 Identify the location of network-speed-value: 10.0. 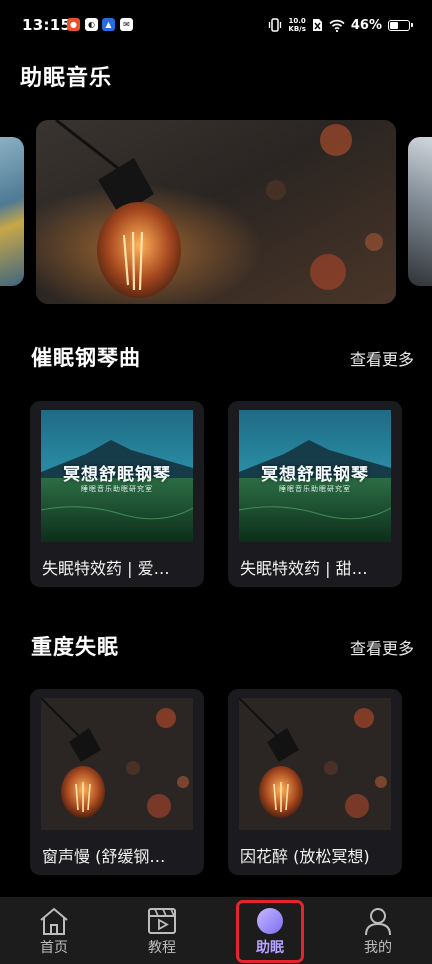
(297, 21).